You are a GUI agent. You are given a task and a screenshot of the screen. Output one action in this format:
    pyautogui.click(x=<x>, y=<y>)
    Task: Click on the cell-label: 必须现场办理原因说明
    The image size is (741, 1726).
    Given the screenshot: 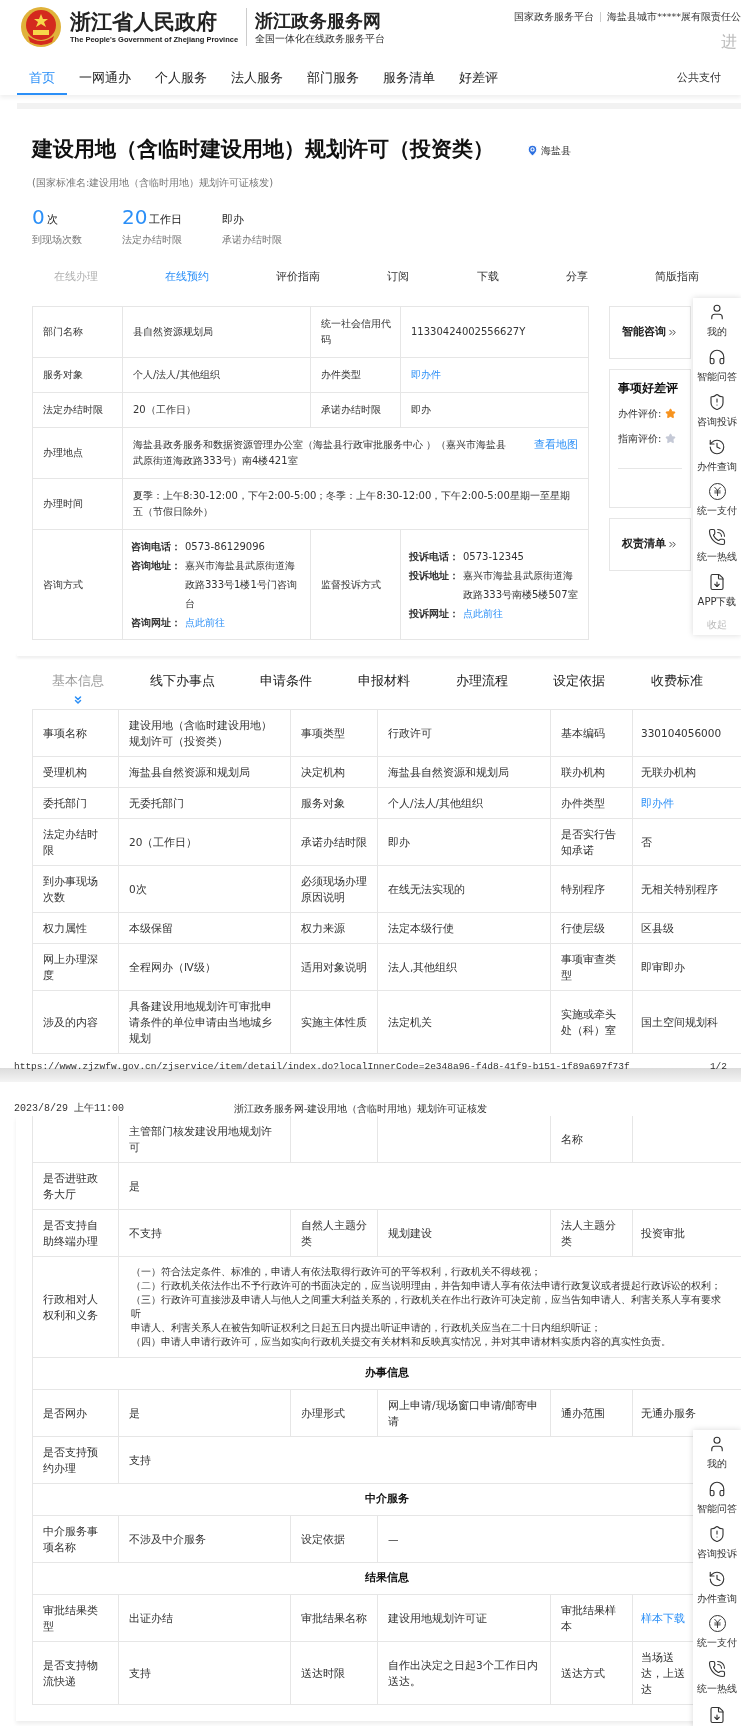 What is the action you would take?
    pyautogui.click(x=334, y=889)
    